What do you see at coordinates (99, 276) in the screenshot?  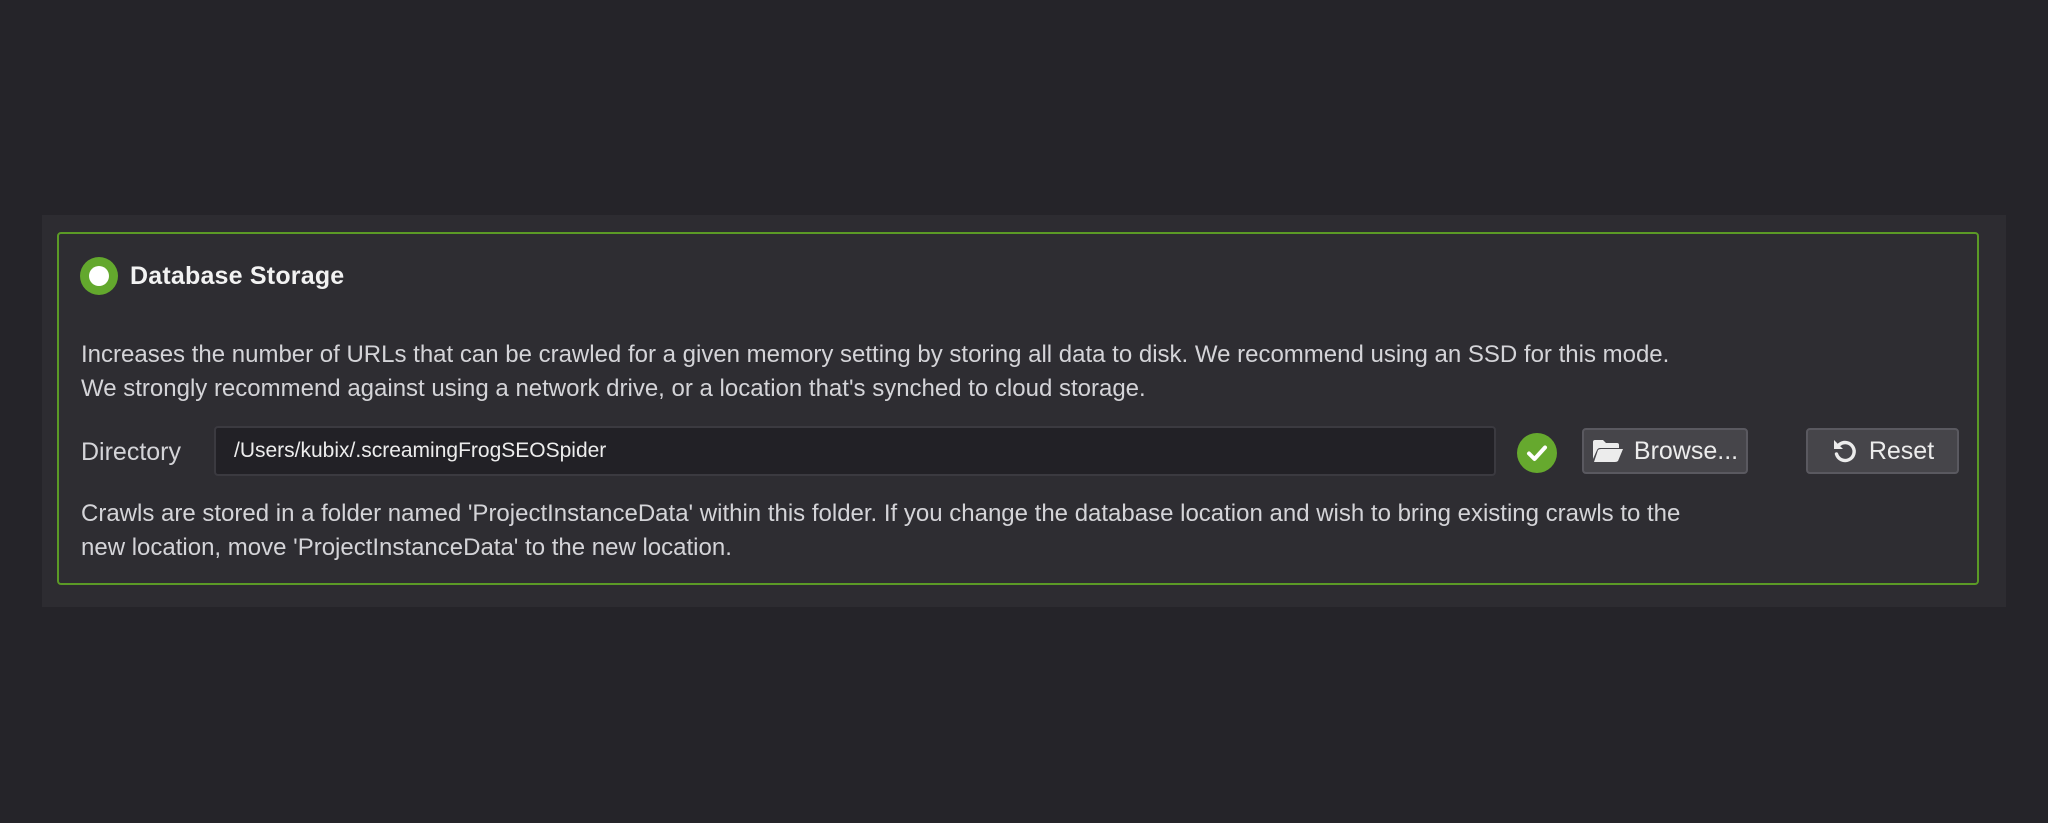 I see `database-storage-radio` at bounding box center [99, 276].